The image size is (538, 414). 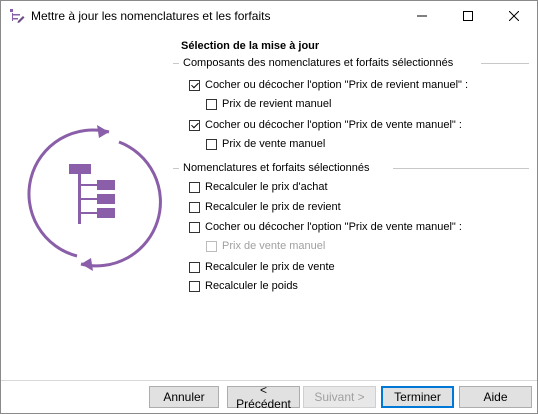 What do you see at coordinates (273, 207) in the screenshot?
I see `option-label: Recalculer le prix de revient` at bounding box center [273, 207].